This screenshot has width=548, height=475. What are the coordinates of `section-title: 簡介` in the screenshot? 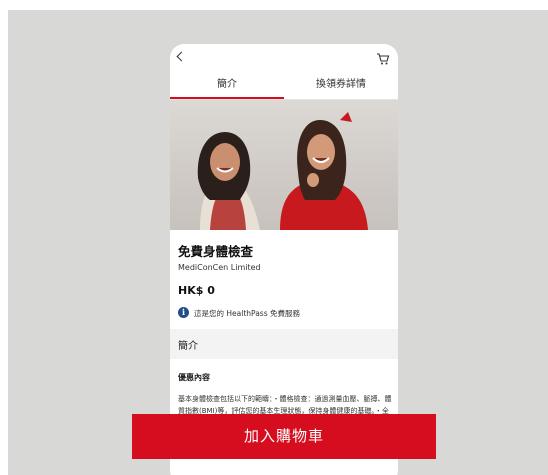 It's located at (188, 346).